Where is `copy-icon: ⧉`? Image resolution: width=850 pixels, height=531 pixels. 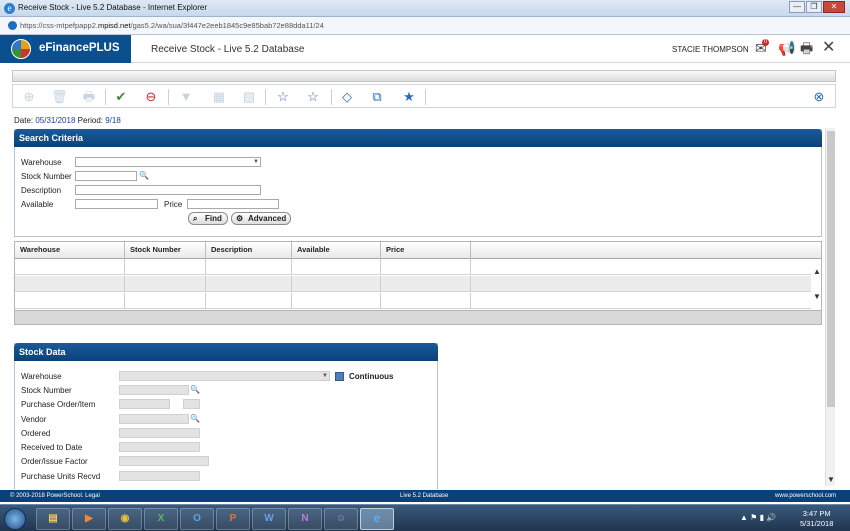 copy-icon: ⧉ is located at coordinates (377, 97).